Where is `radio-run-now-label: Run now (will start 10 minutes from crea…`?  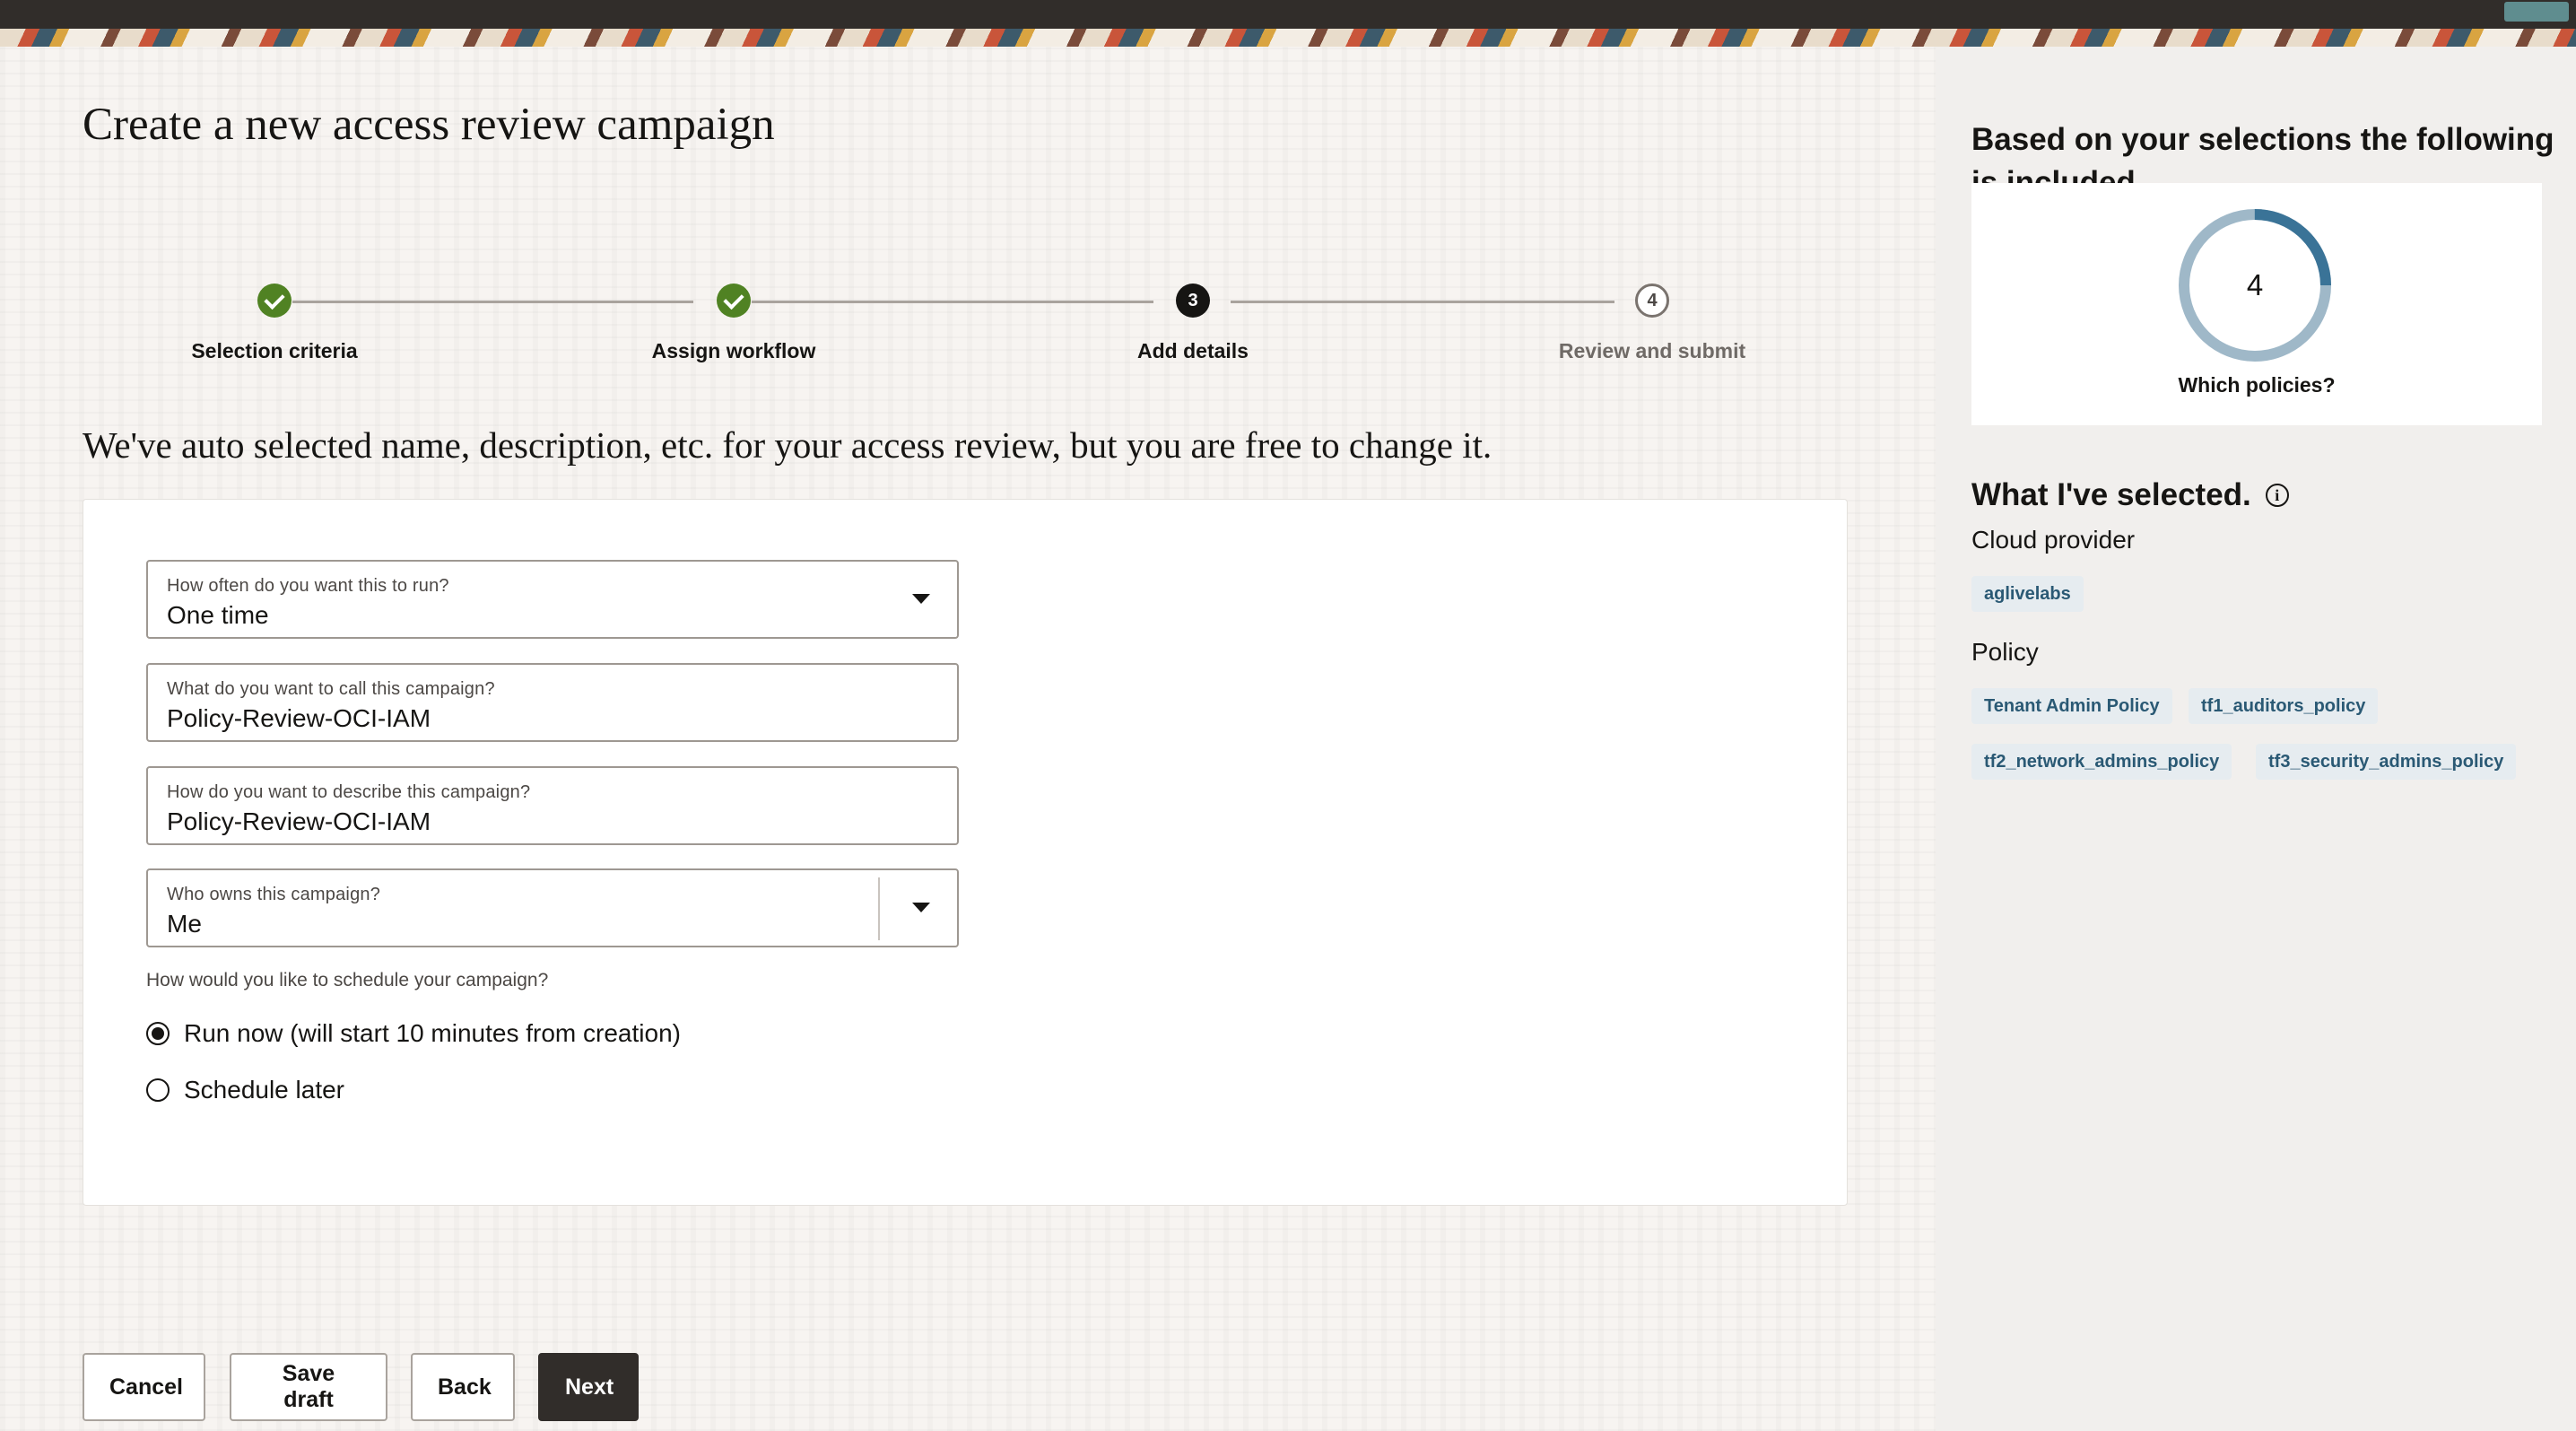 radio-run-now-label: Run now (will start 10 minutes from crea… is located at coordinates (432, 1033).